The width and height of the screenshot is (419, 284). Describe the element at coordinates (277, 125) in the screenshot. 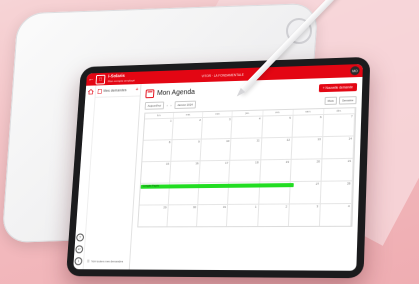

I see `calendar-day-cell: 5` at that location.